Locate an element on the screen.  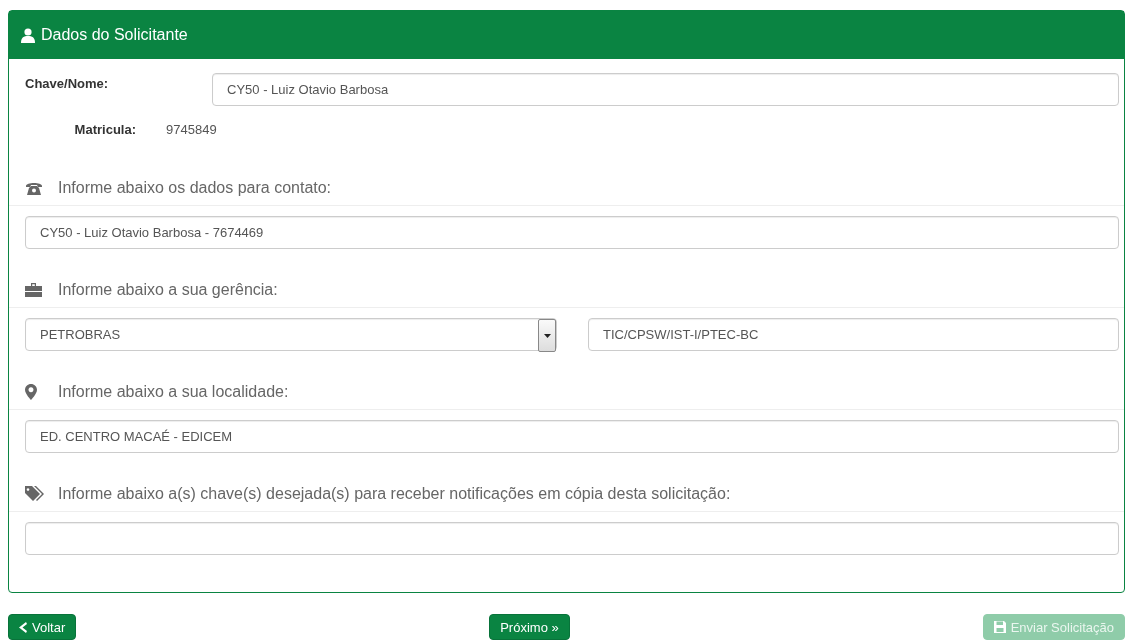
text-field is located at coordinates (572, 538).